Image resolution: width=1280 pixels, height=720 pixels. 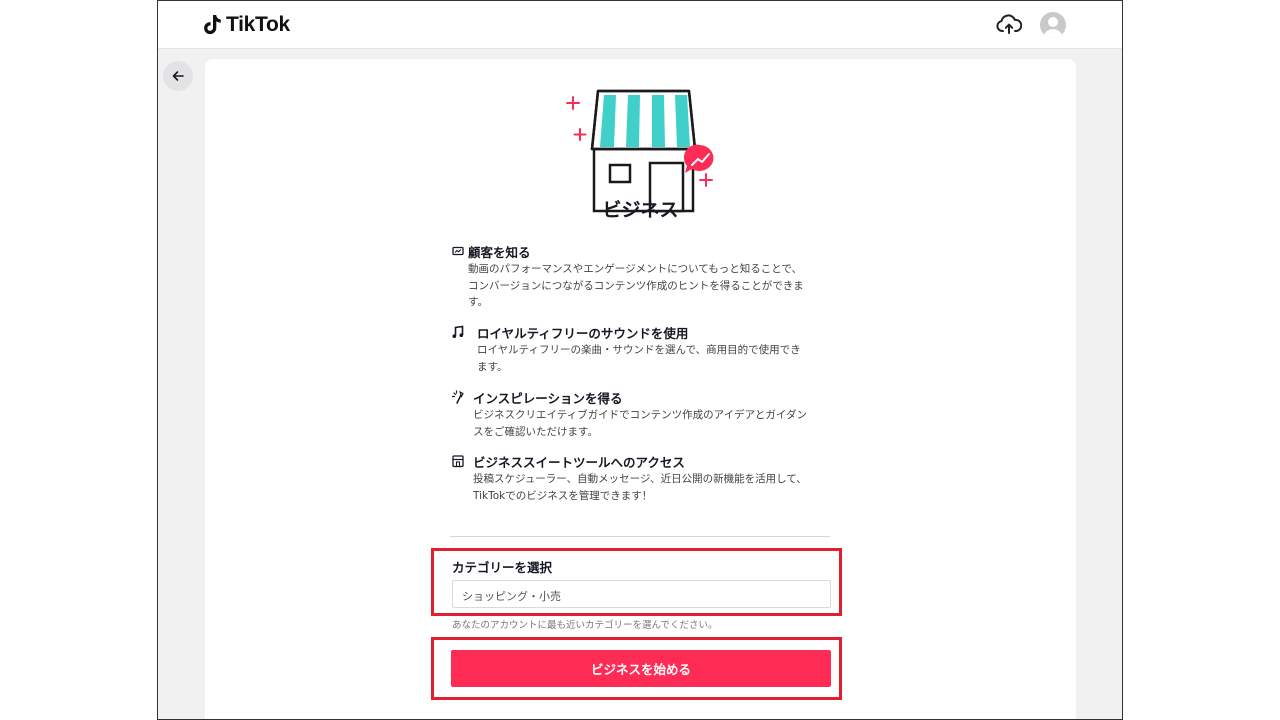 I want to click on magic-wand-icon, so click(x=457, y=397).